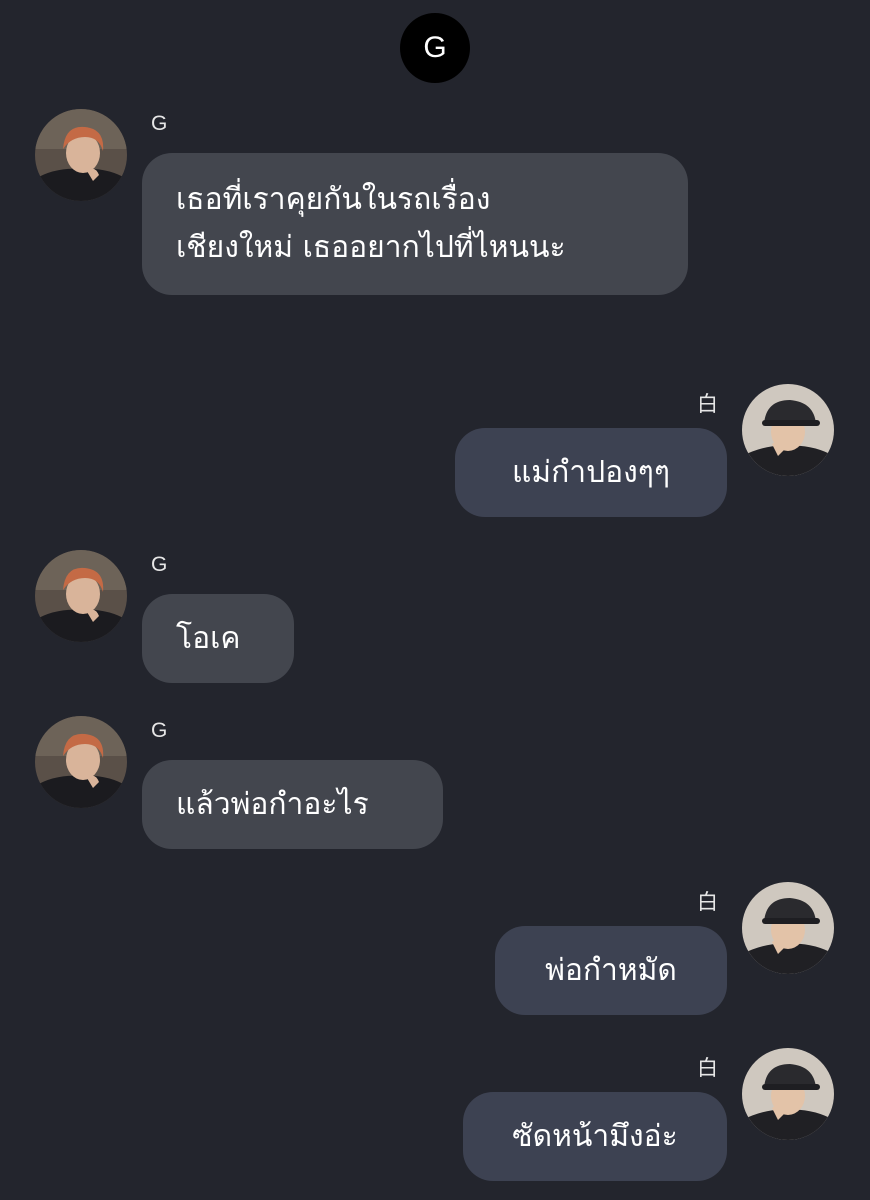  What do you see at coordinates (272, 804) in the screenshot?
I see `message-text: แล้วพ่อกำอะไร` at bounding box center [272, 804].